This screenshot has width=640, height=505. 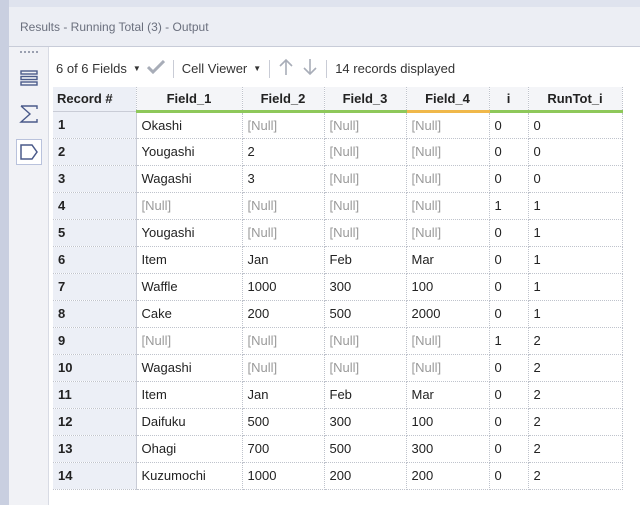 What do you see at coordinates (509, 100) in the screenshot?
I see `column-header-i: i` at bounding box center [509, 100].